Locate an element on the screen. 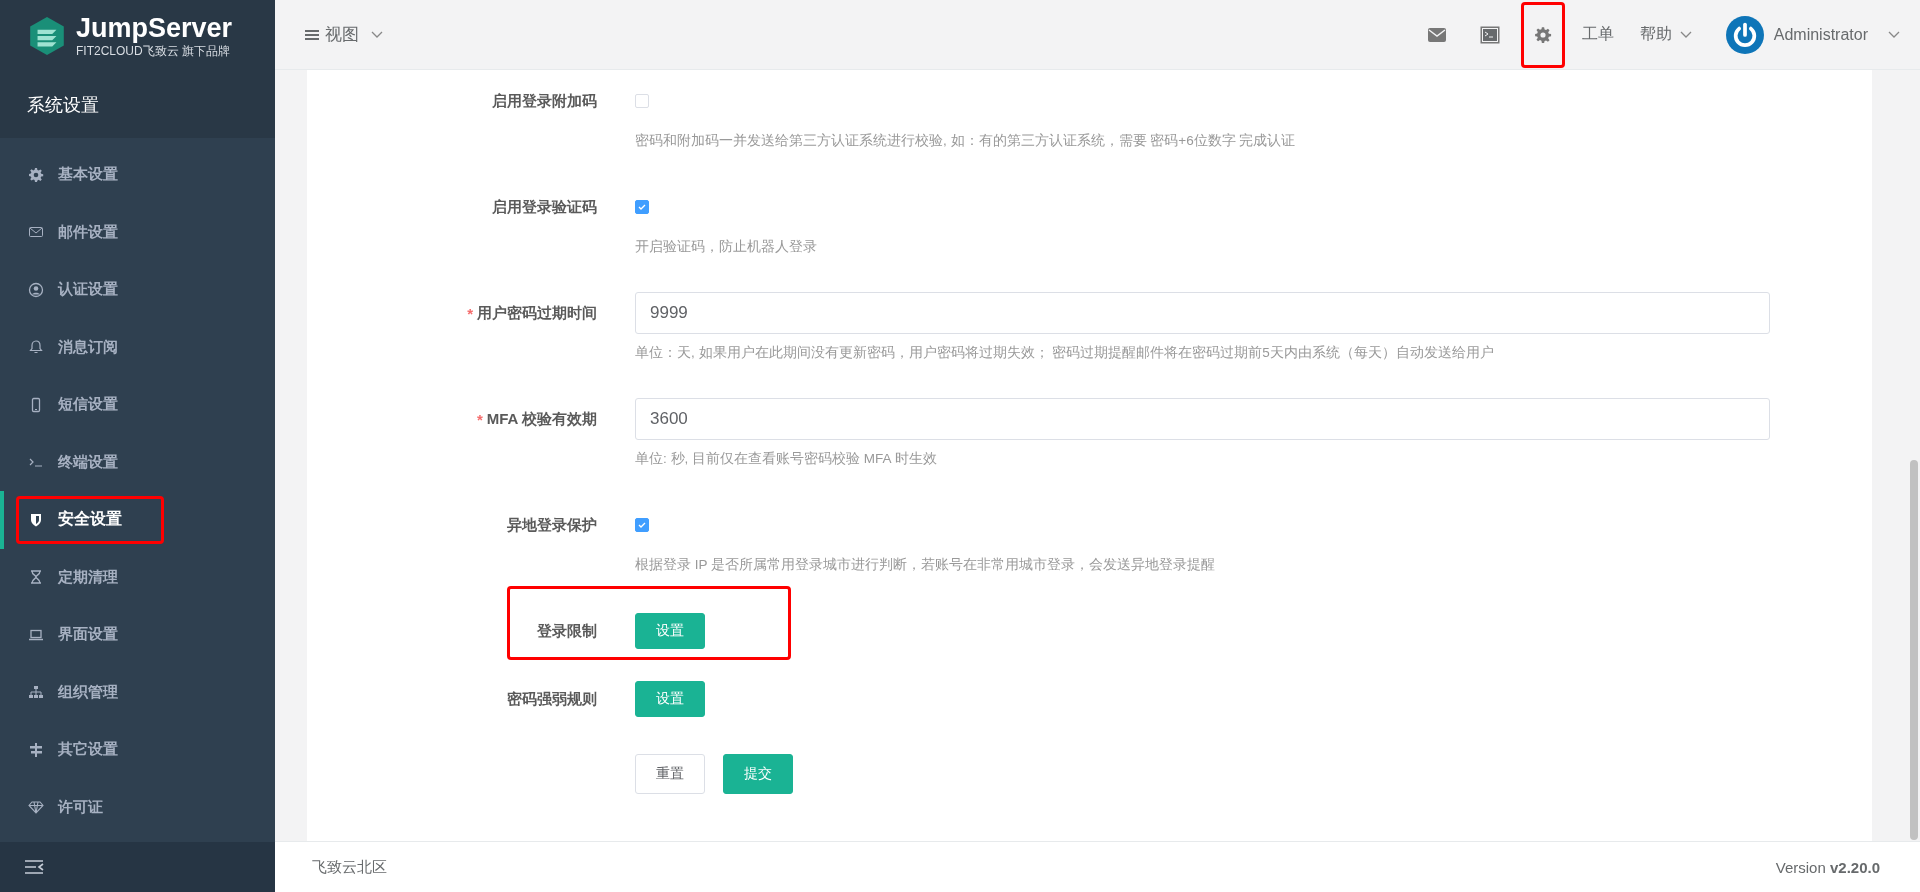 The image size is (1920, 892). user-icon is located at coordinates (36, 289).